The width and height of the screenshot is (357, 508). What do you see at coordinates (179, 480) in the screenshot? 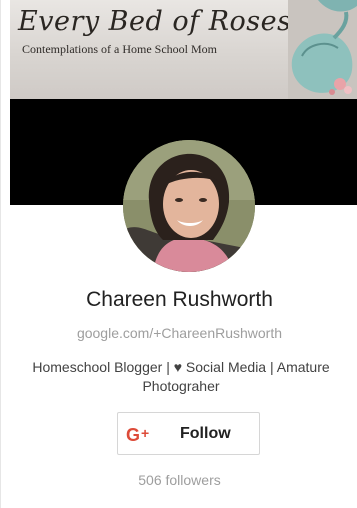
I see `followers-count: 506 followers` at bounding box center [179, 480].